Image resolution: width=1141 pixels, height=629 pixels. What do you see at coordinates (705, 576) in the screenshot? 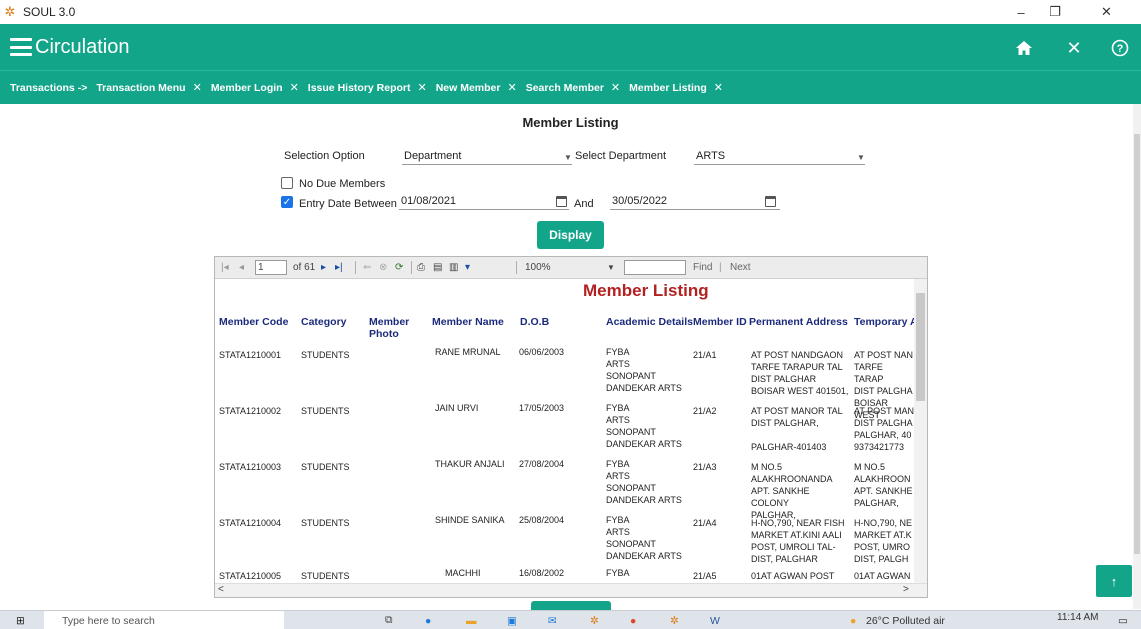
I see `cell-member-id: 21/A5` at bounding box center [705, 576].